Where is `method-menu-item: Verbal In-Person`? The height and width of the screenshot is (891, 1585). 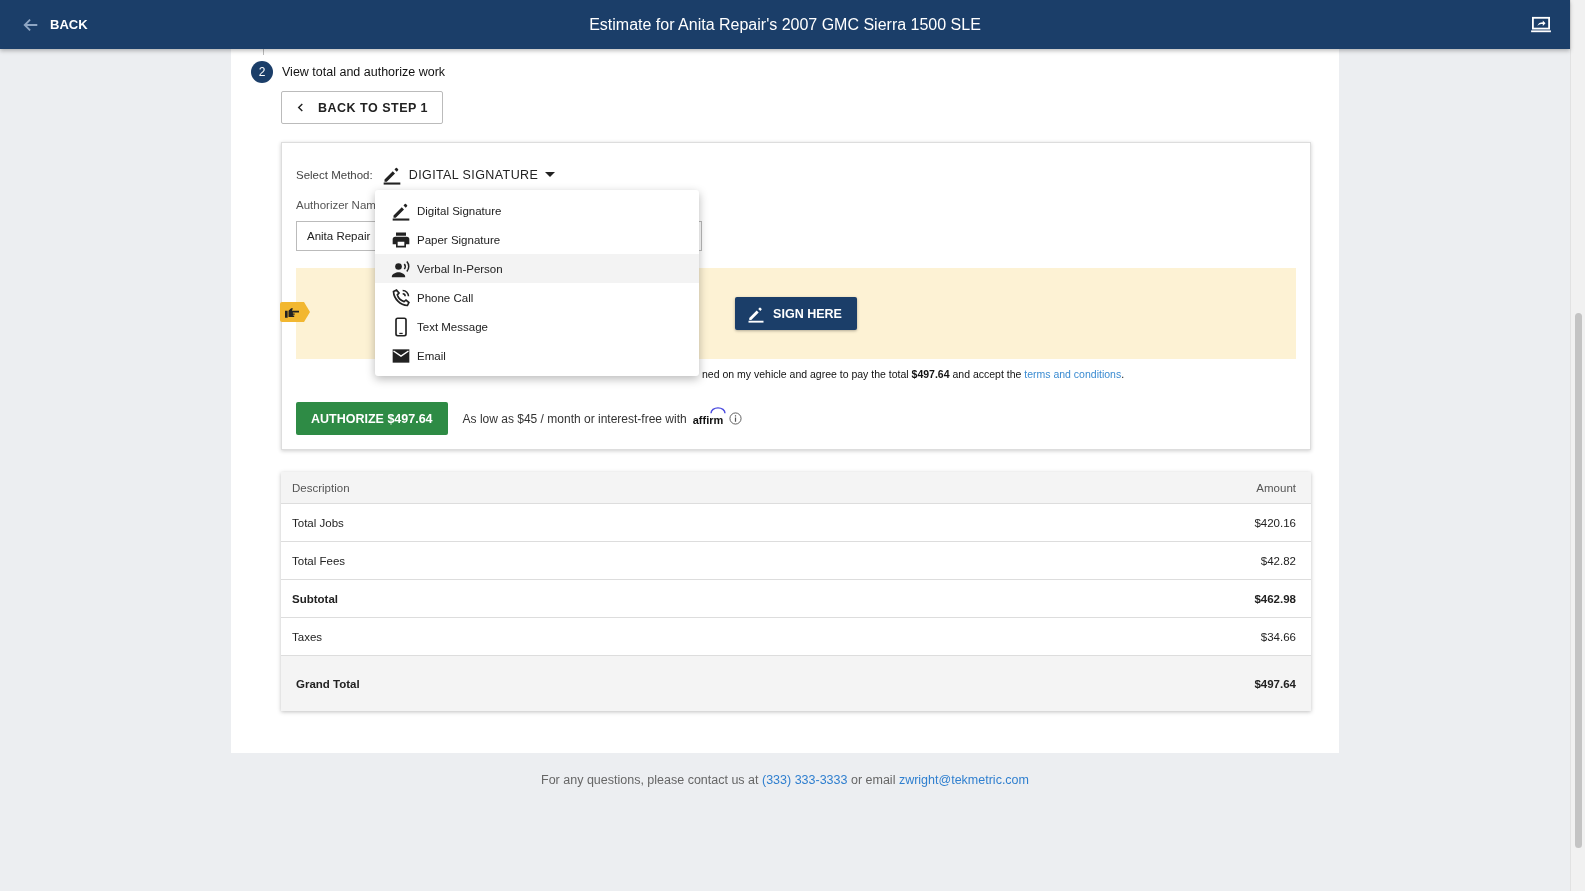
method-menu-item: Verbal In-Person is located at coordinates (537, 268).